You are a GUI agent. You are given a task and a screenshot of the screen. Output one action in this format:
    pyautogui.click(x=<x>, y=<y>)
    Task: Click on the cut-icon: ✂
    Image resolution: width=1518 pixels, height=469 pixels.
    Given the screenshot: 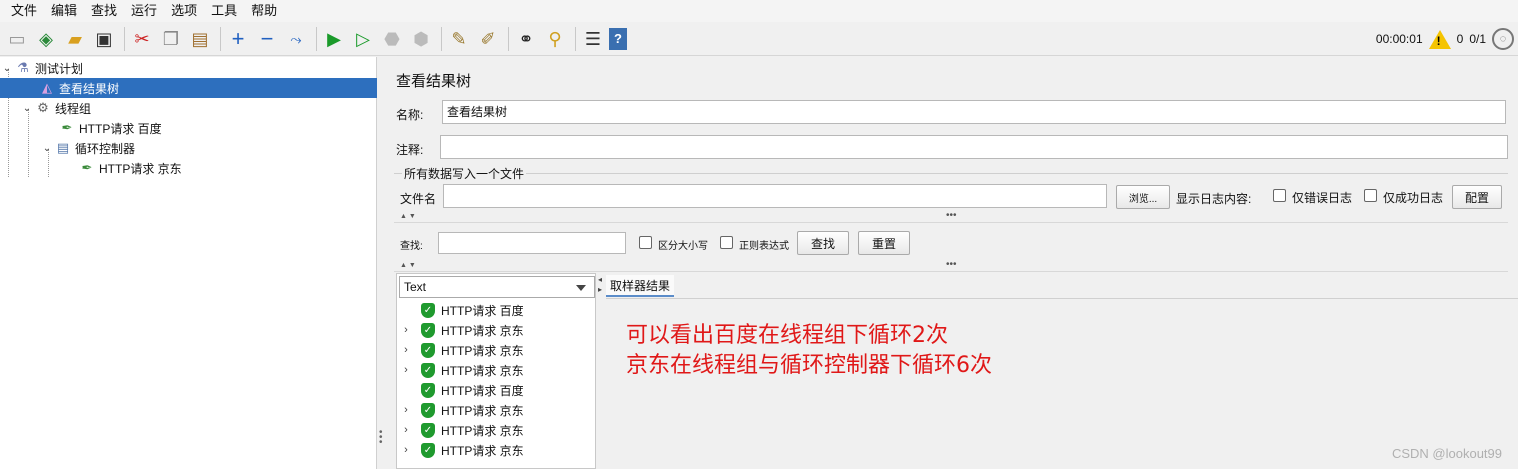 What is the action you would take?
    pyautogui.click(x=142, y=39)
    